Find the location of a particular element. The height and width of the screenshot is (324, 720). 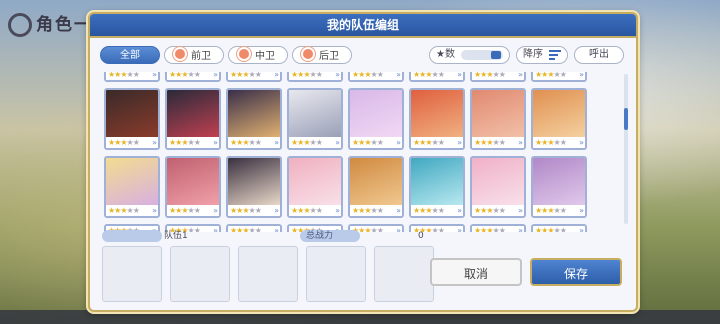

cancel-button: 取消 is located at coordinates (476, 272).